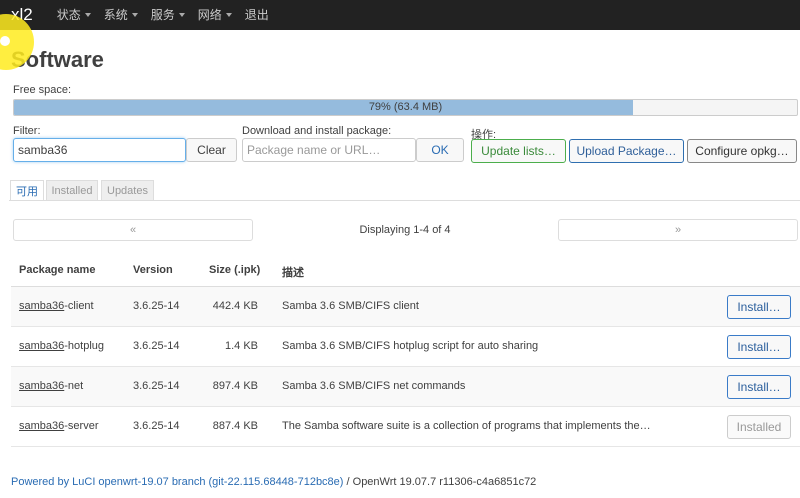 This screenshot has height=498, width=800. I want to click on openwrt-version: / OpenWrt 19.07.7 r11306-c4a6851c72, so click(440, 482).